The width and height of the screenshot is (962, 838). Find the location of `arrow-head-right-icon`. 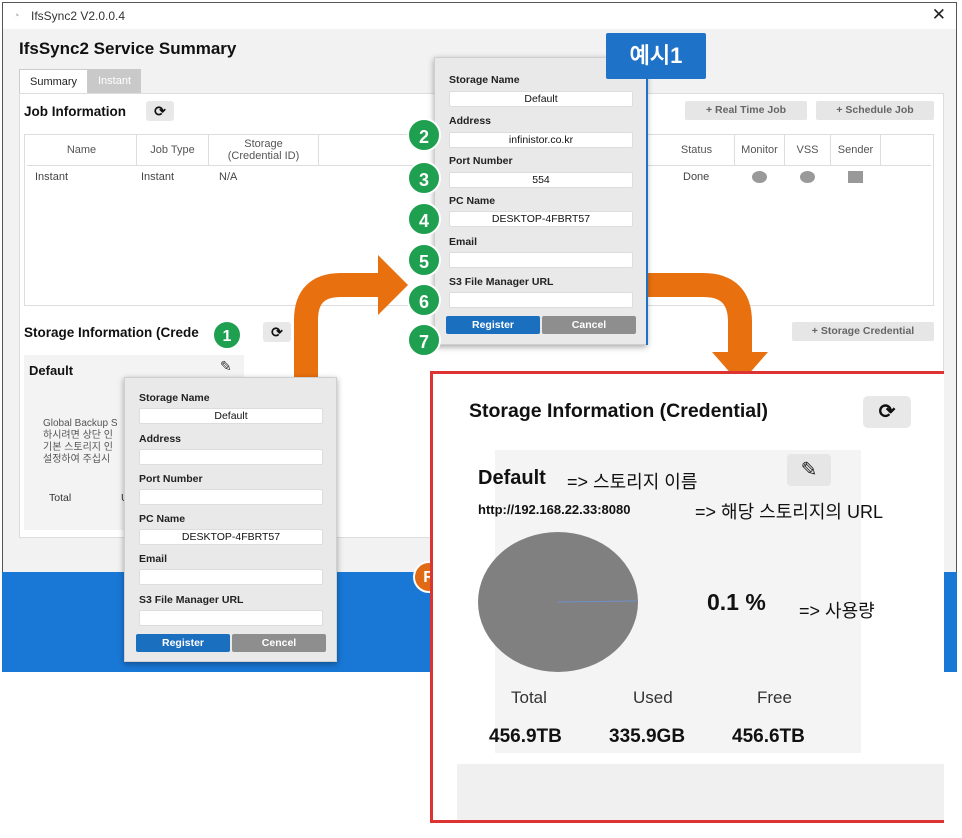

arrow-head-right-icon is located at coordinates (393, 285).